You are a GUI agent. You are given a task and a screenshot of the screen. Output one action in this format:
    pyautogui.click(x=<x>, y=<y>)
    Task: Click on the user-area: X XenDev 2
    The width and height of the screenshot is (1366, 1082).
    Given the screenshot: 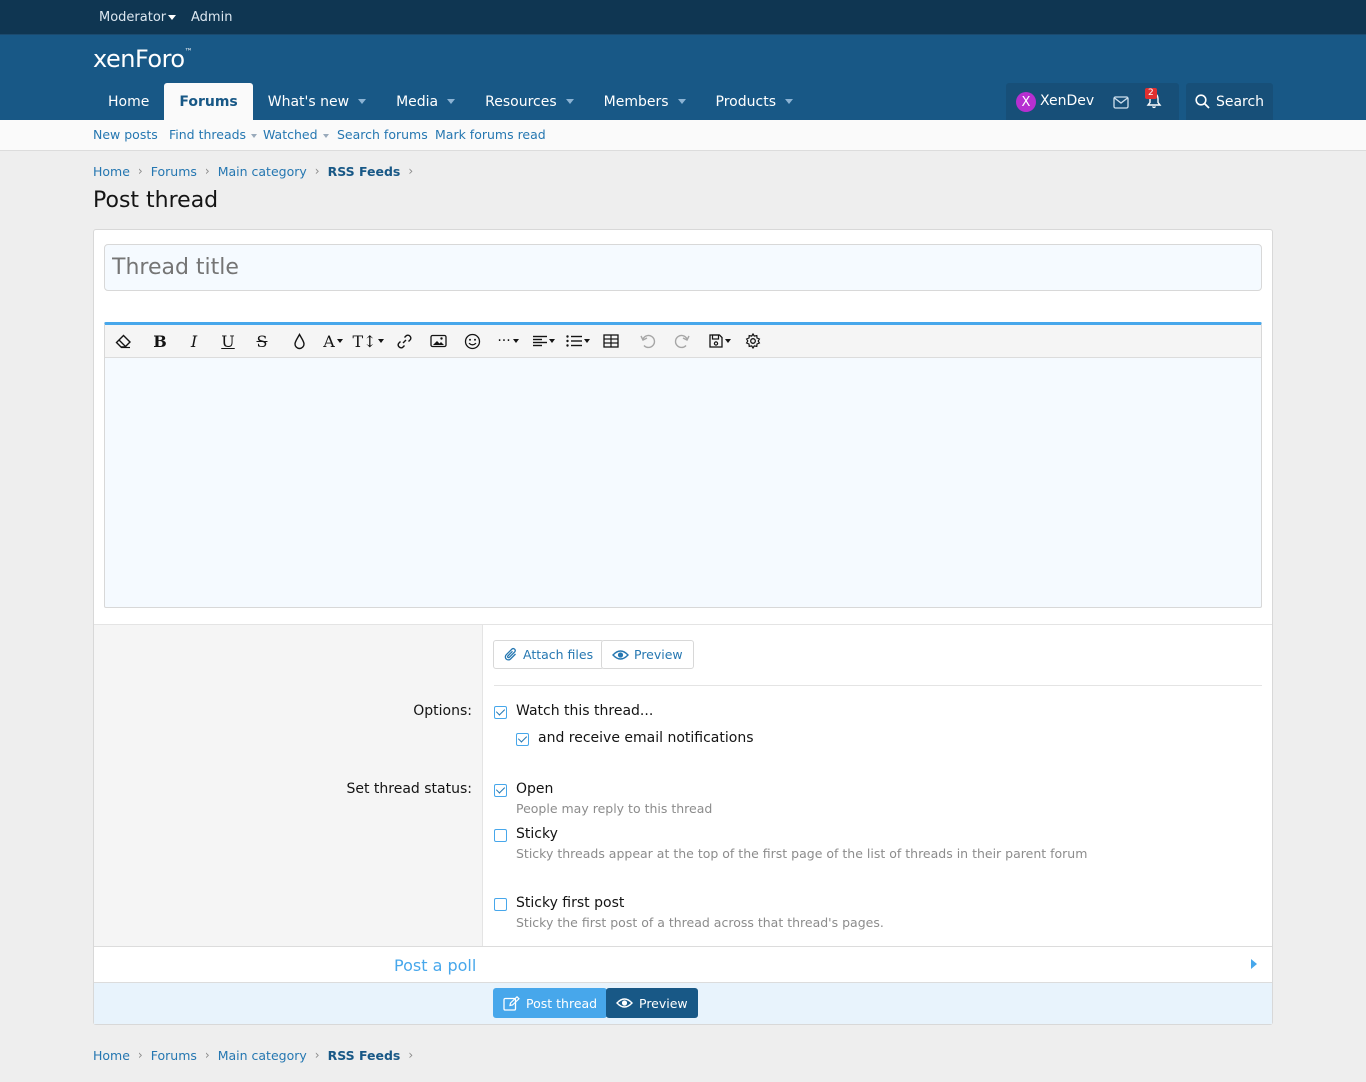 What is the action you would take?
    pyautogui.click(x=1092, y=101)
    